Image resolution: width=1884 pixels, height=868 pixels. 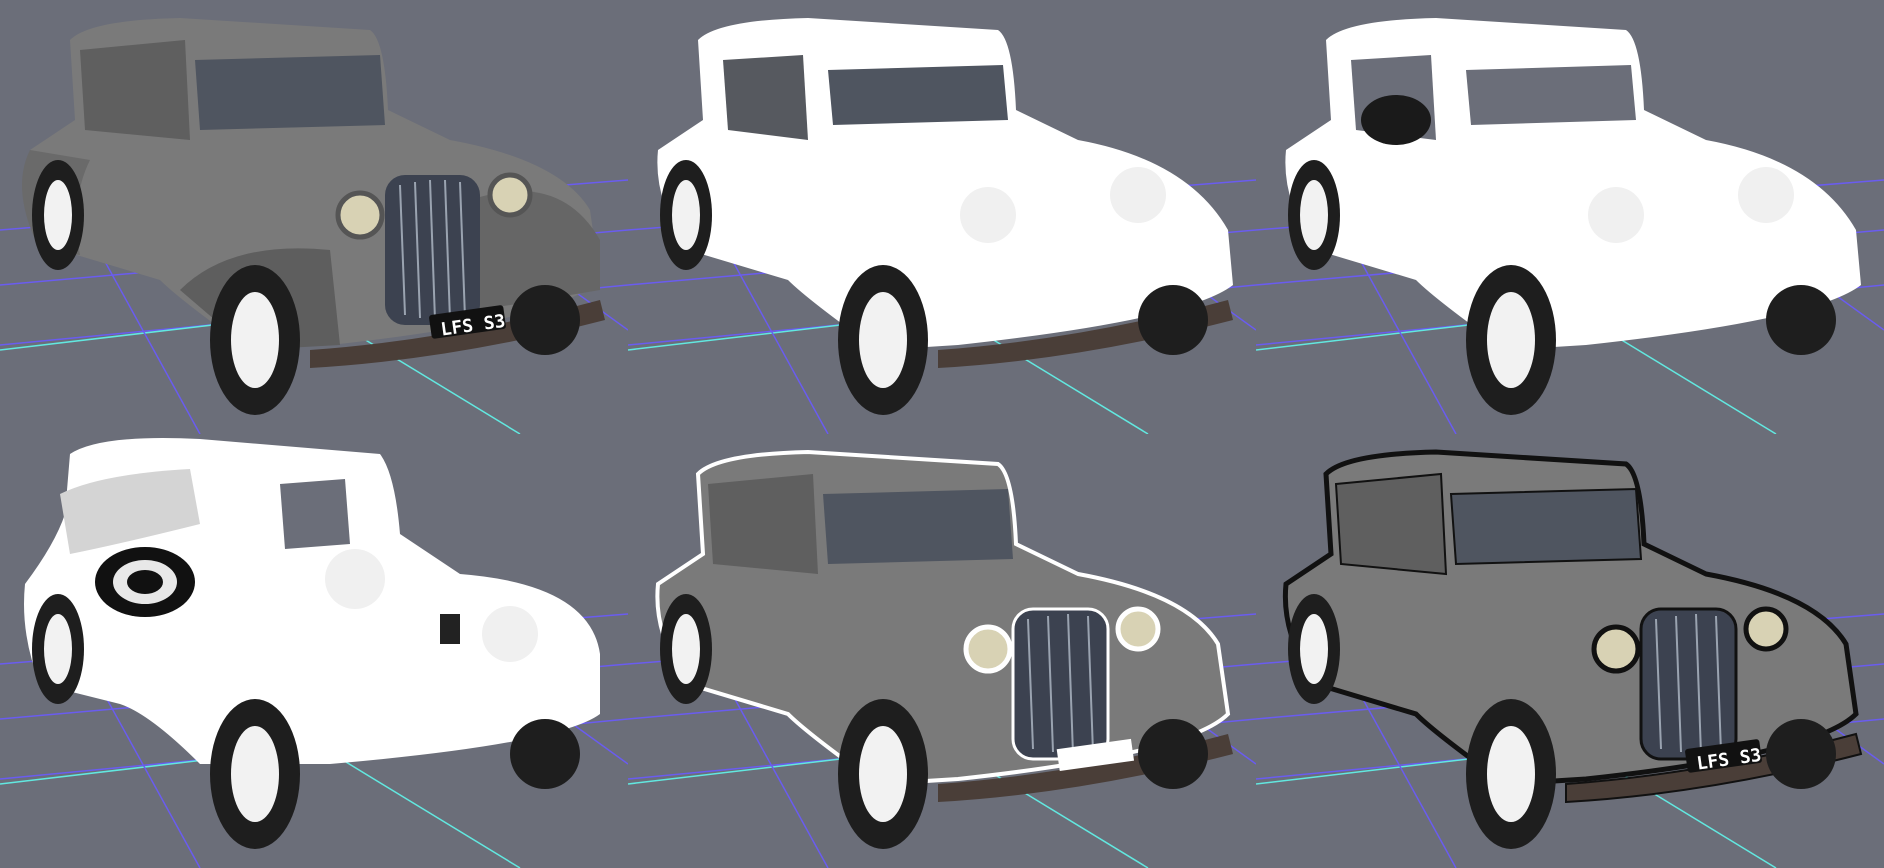 I want to click on car-body: LFS S3, so click(x=313, y=216).